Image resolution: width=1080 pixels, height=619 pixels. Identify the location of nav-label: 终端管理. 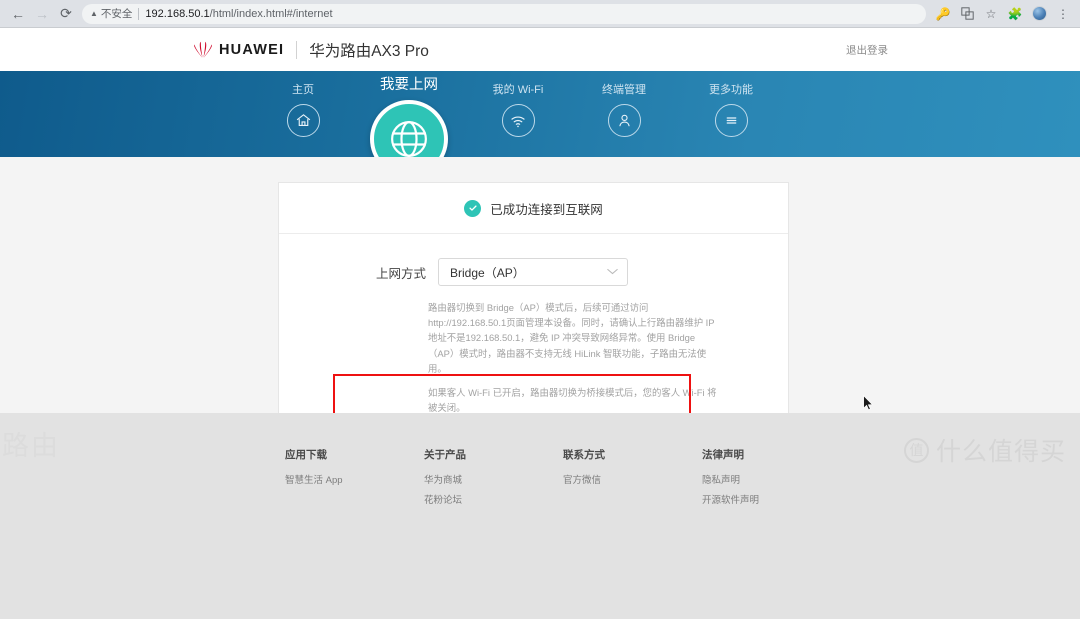
(624, 90).